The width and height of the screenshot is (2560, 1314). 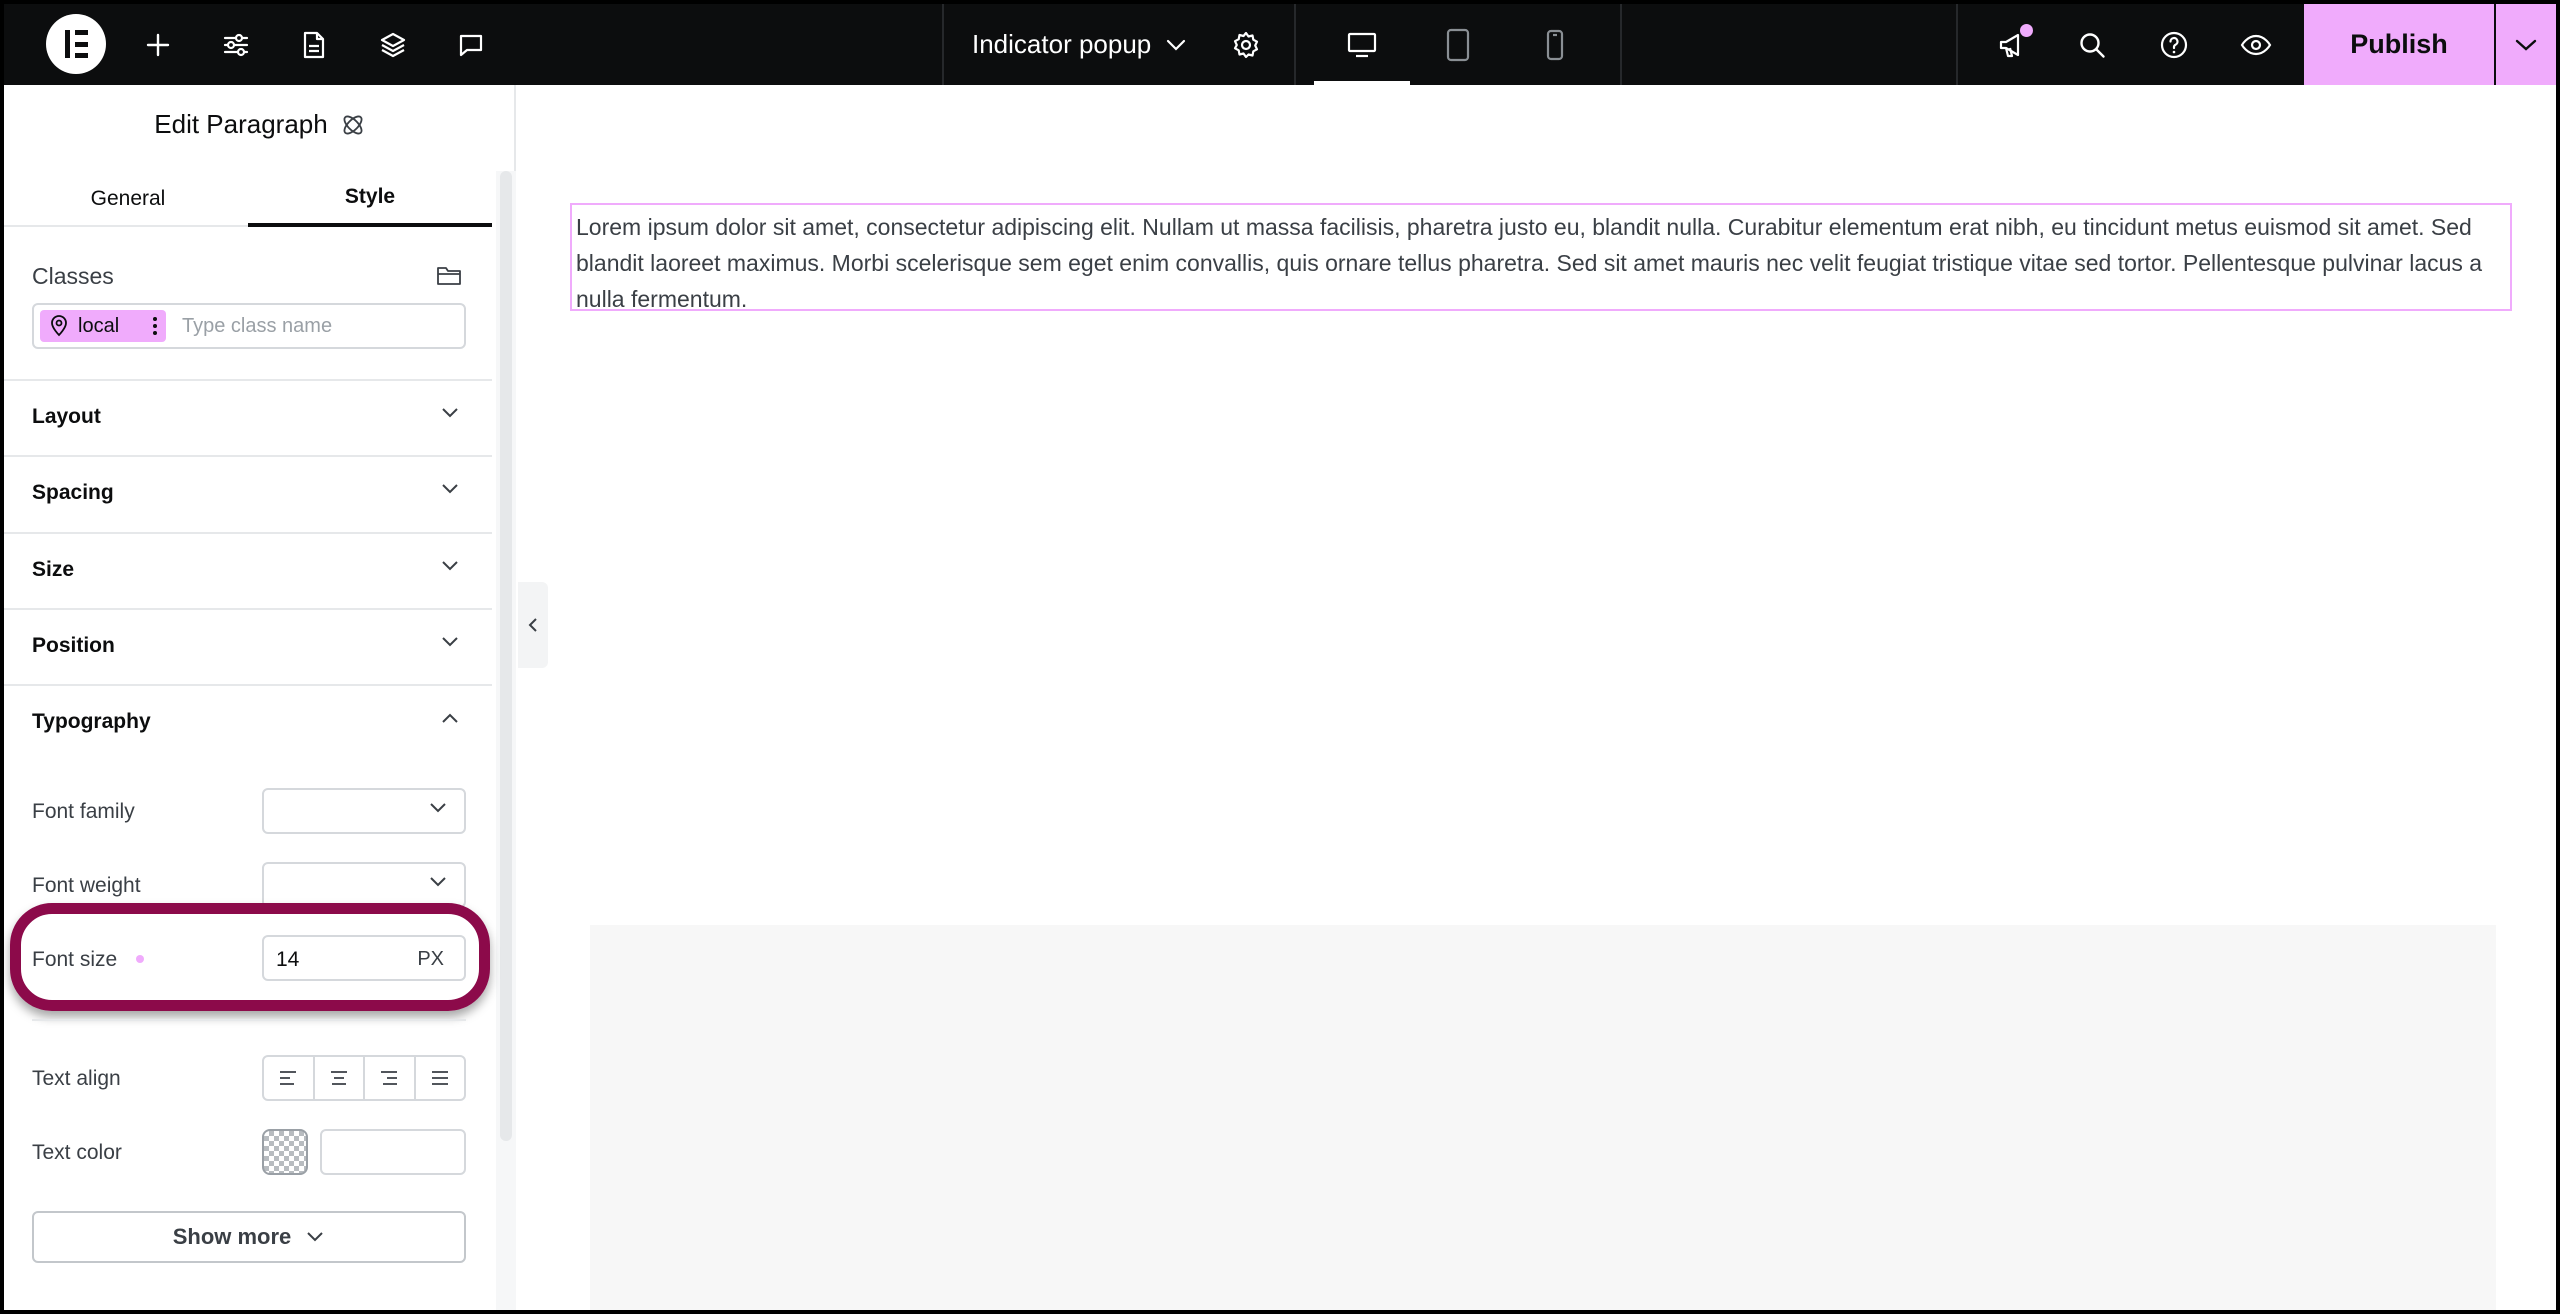 I want to click on notification-dot, so click(x=2026, y=30).